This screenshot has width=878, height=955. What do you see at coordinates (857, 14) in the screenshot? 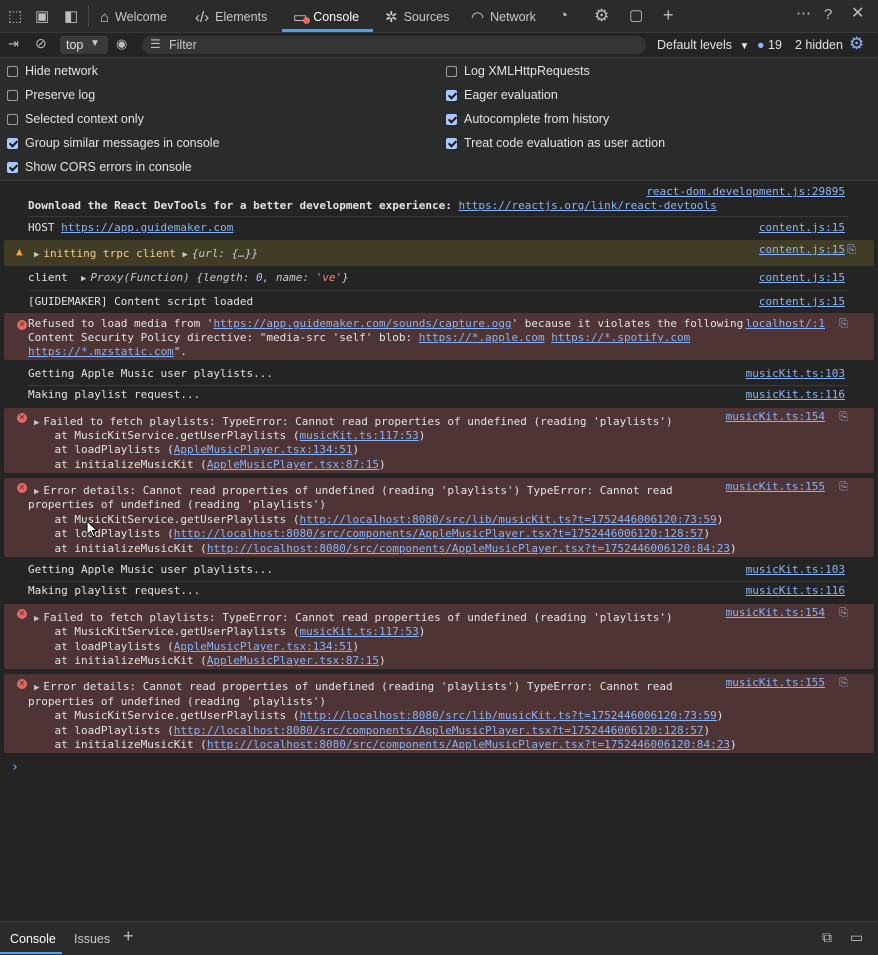
I see `close-icon: ✕` at bounding box center [857, 14].